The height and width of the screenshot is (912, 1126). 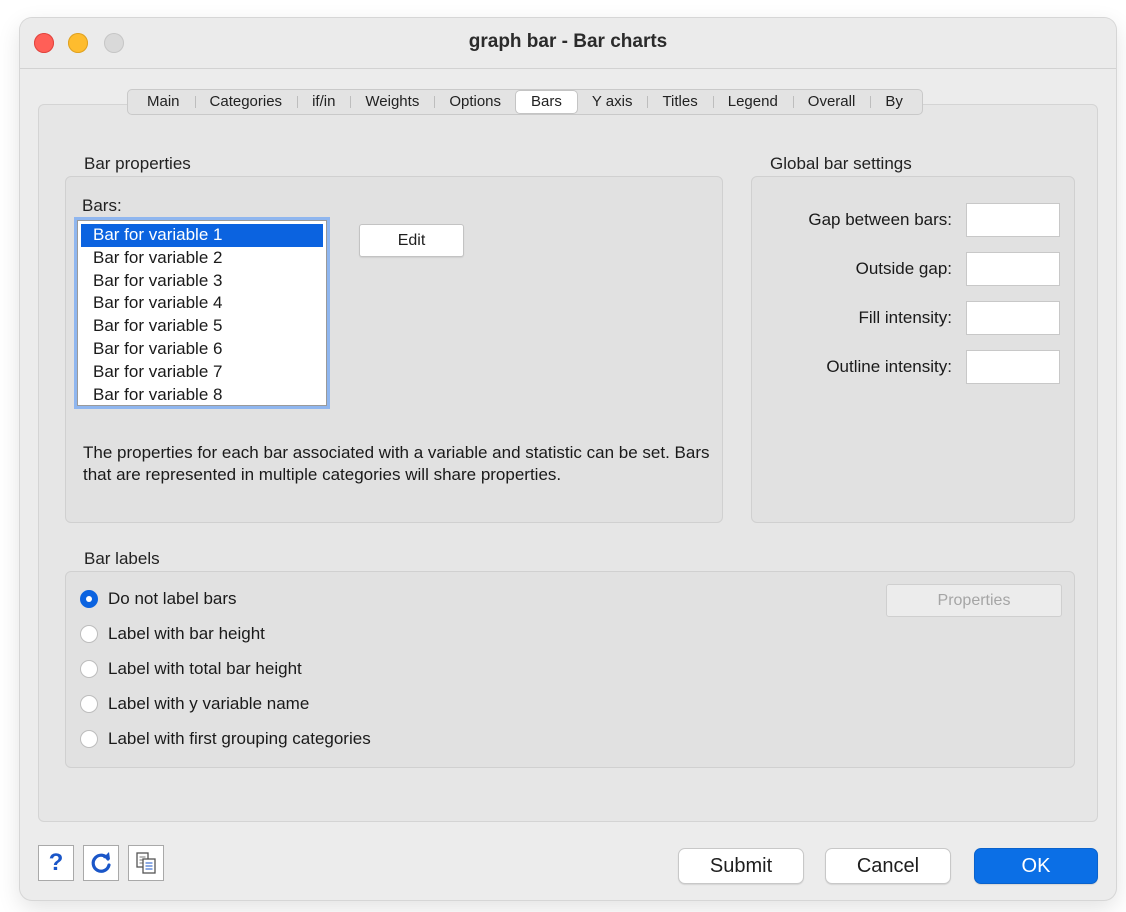 What do you see at coordinates (752, 102) in the screenshot?
I see `tab-legend: Legend` at bounding box center [752, 102].